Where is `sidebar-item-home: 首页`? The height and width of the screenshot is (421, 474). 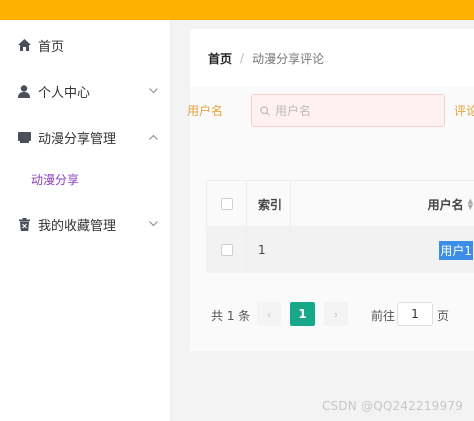 sidebar-item-home: 首页 is located at coordinates (85, 45).